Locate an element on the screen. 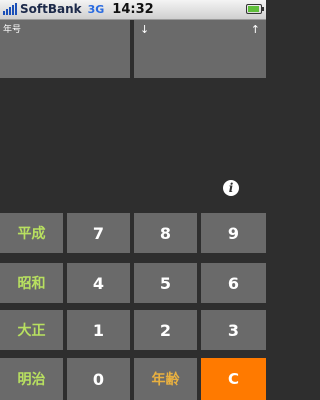  era-taisho-button: 大正 is located at coordinates (31, 330).